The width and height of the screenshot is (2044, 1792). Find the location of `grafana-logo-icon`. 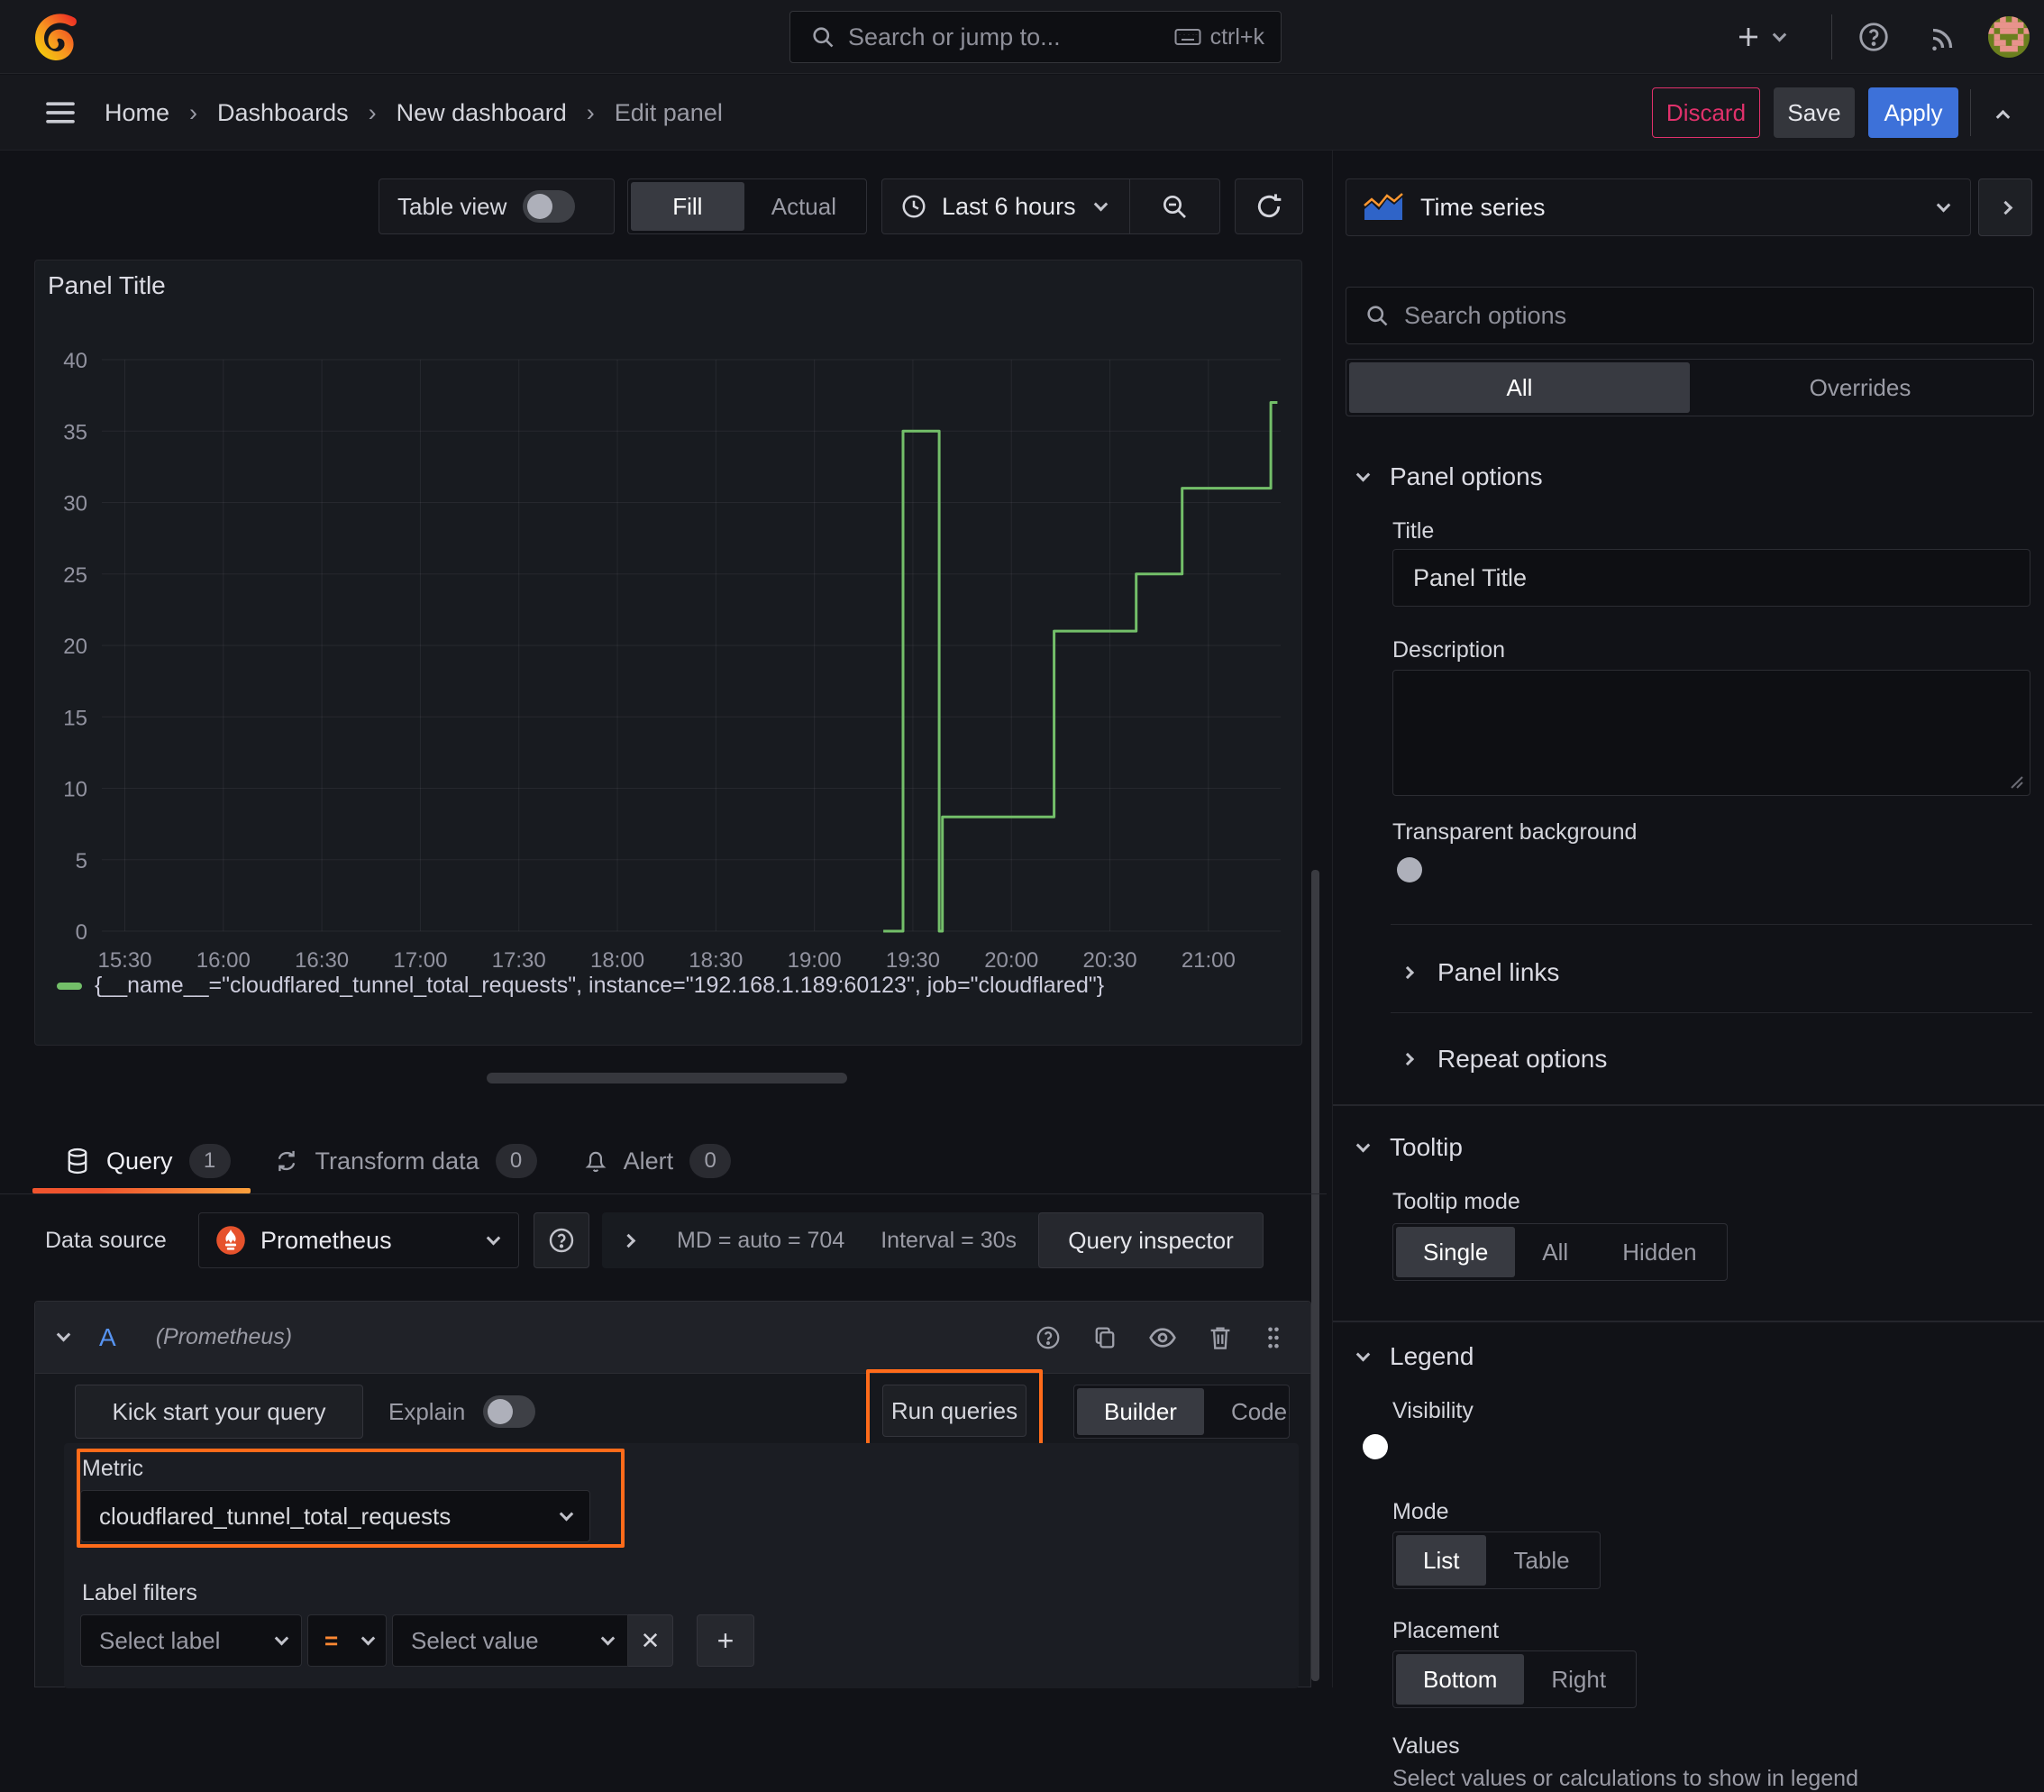

grafana-logo-icon is located at coordinates (55, 37).